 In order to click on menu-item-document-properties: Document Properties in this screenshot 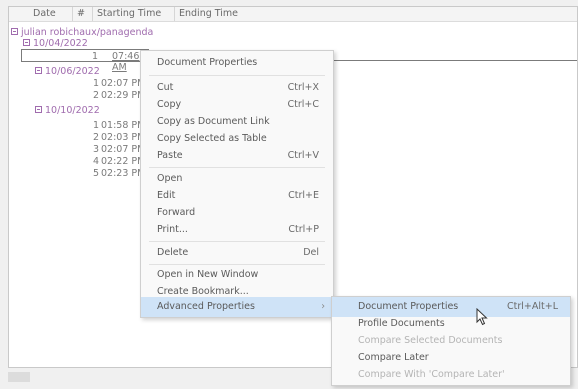, I will do `click(237, 63)`.